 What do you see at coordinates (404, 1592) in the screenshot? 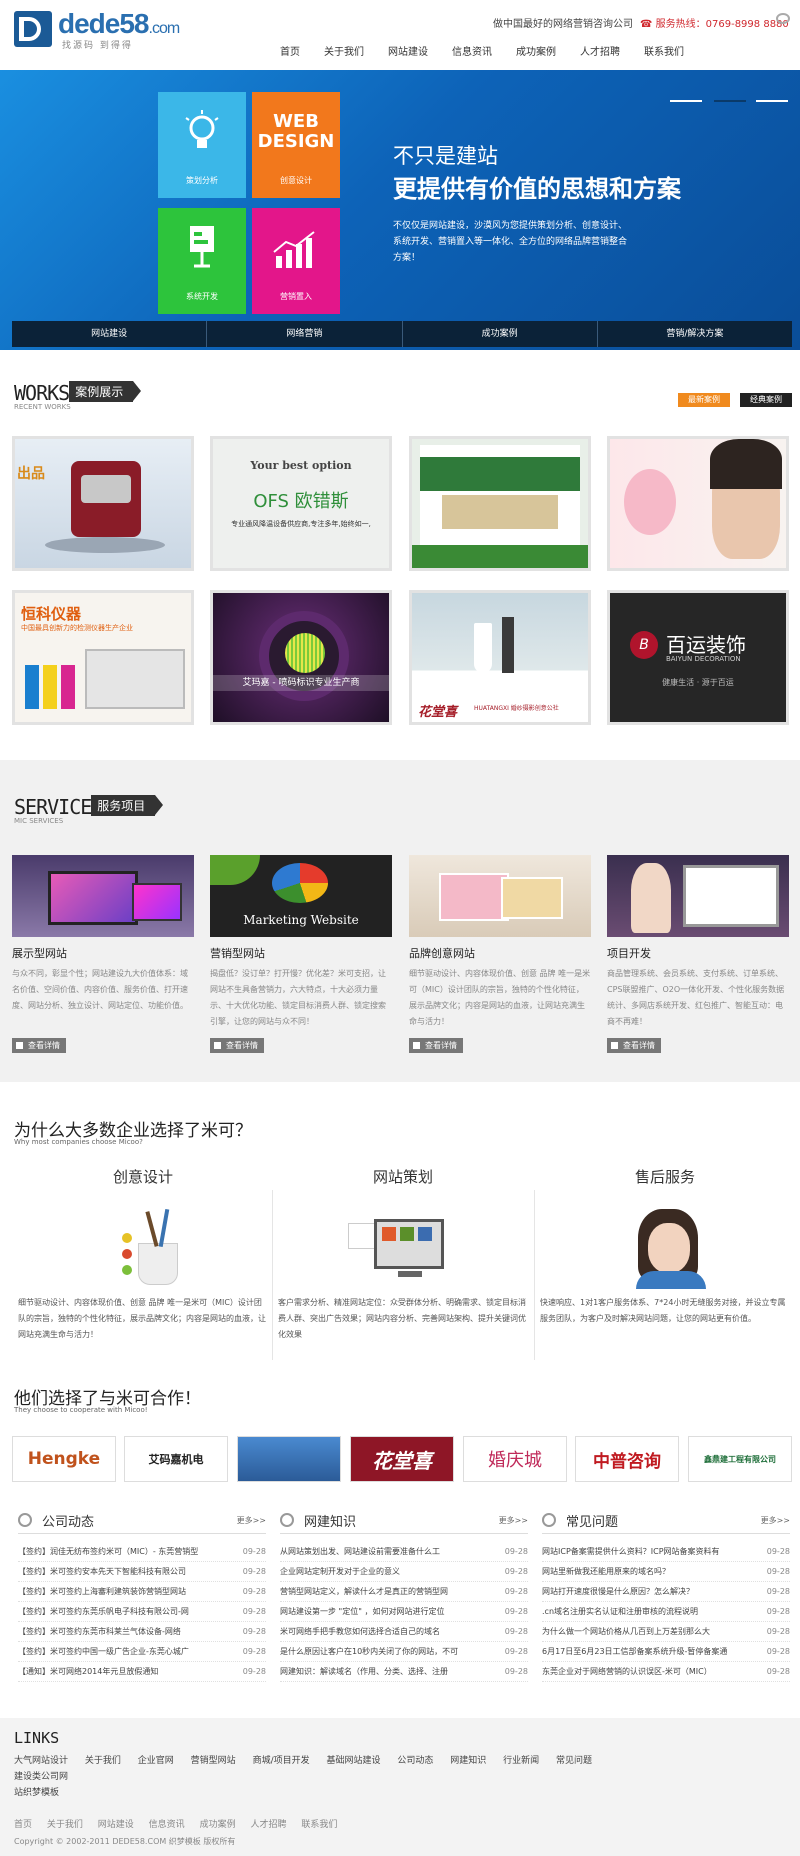
I see `news-item: 营销型网站定义，解读什么才是真正的营销型网 09-28` at bounding box center [404, 1592].